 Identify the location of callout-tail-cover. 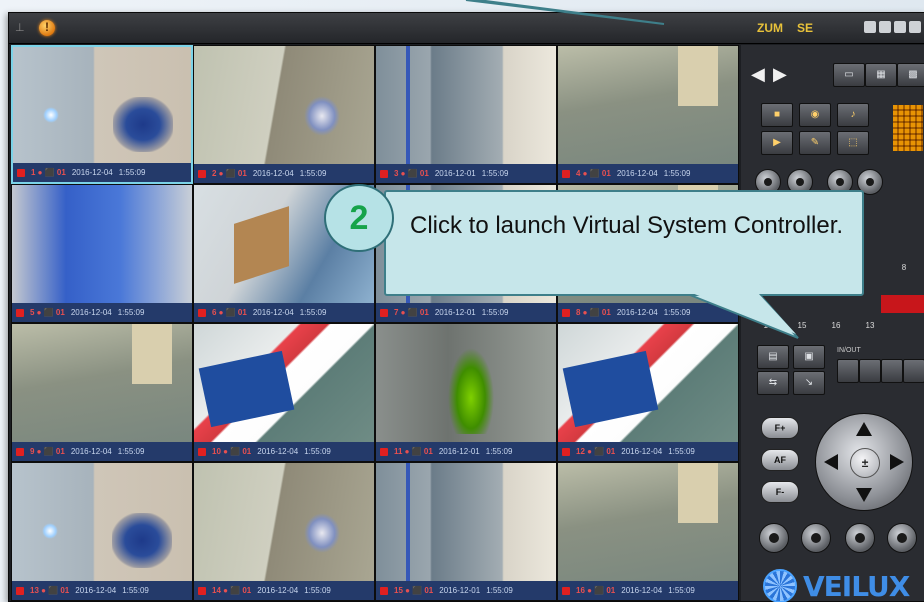
(744, 313).